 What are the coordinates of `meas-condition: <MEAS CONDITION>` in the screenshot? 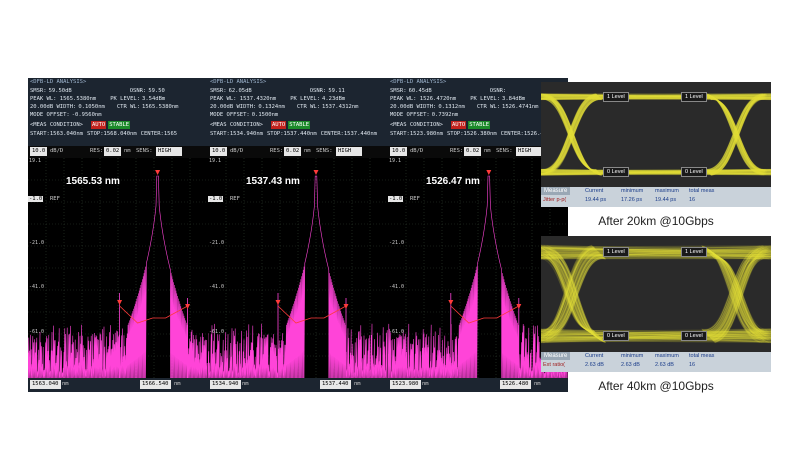 It's located at (236, 125).